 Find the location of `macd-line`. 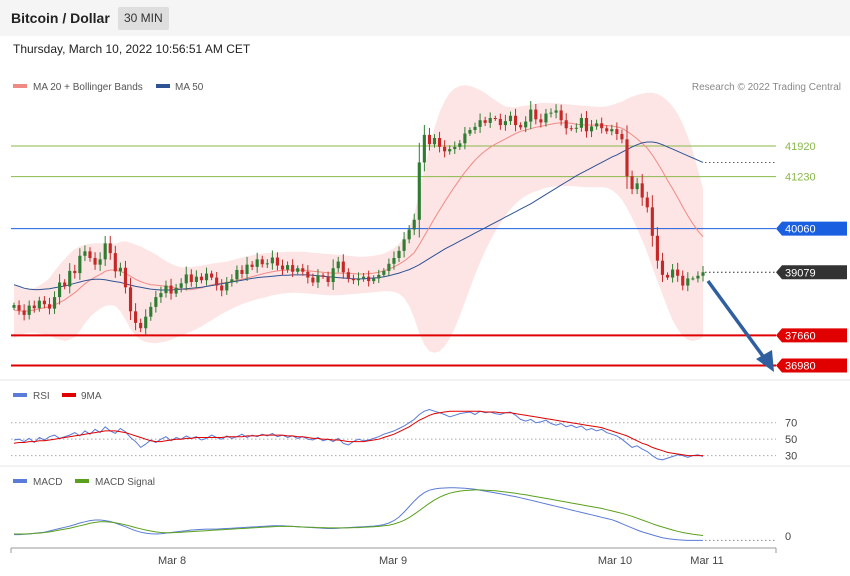

macd-line is located at coordinates (358, 514).